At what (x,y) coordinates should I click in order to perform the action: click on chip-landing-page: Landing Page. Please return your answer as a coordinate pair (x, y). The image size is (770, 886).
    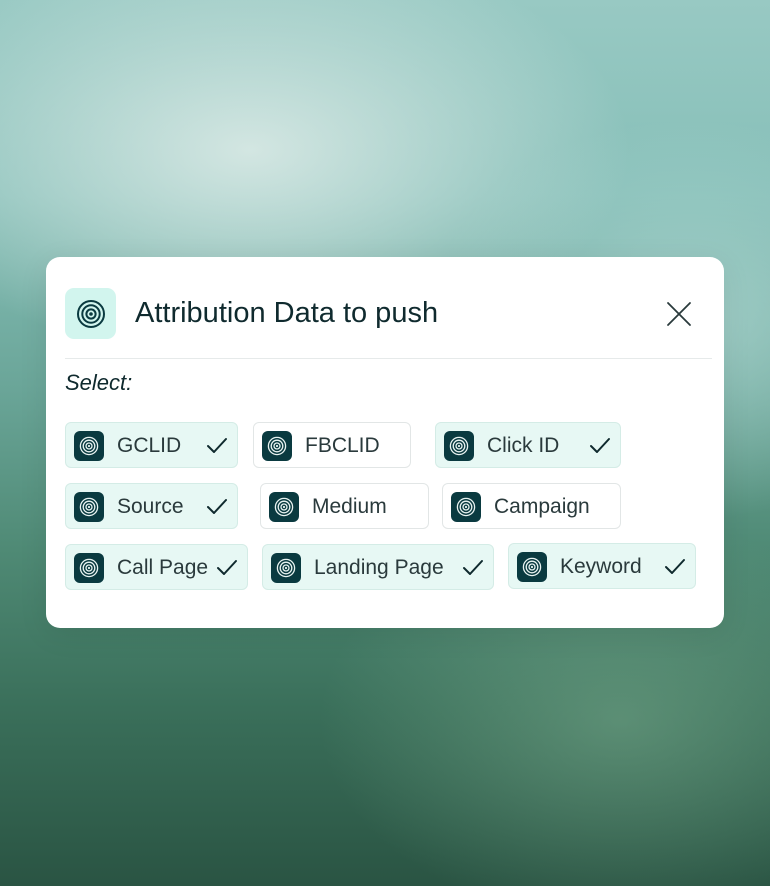
    Looking at the image, I should click on (378, 567).